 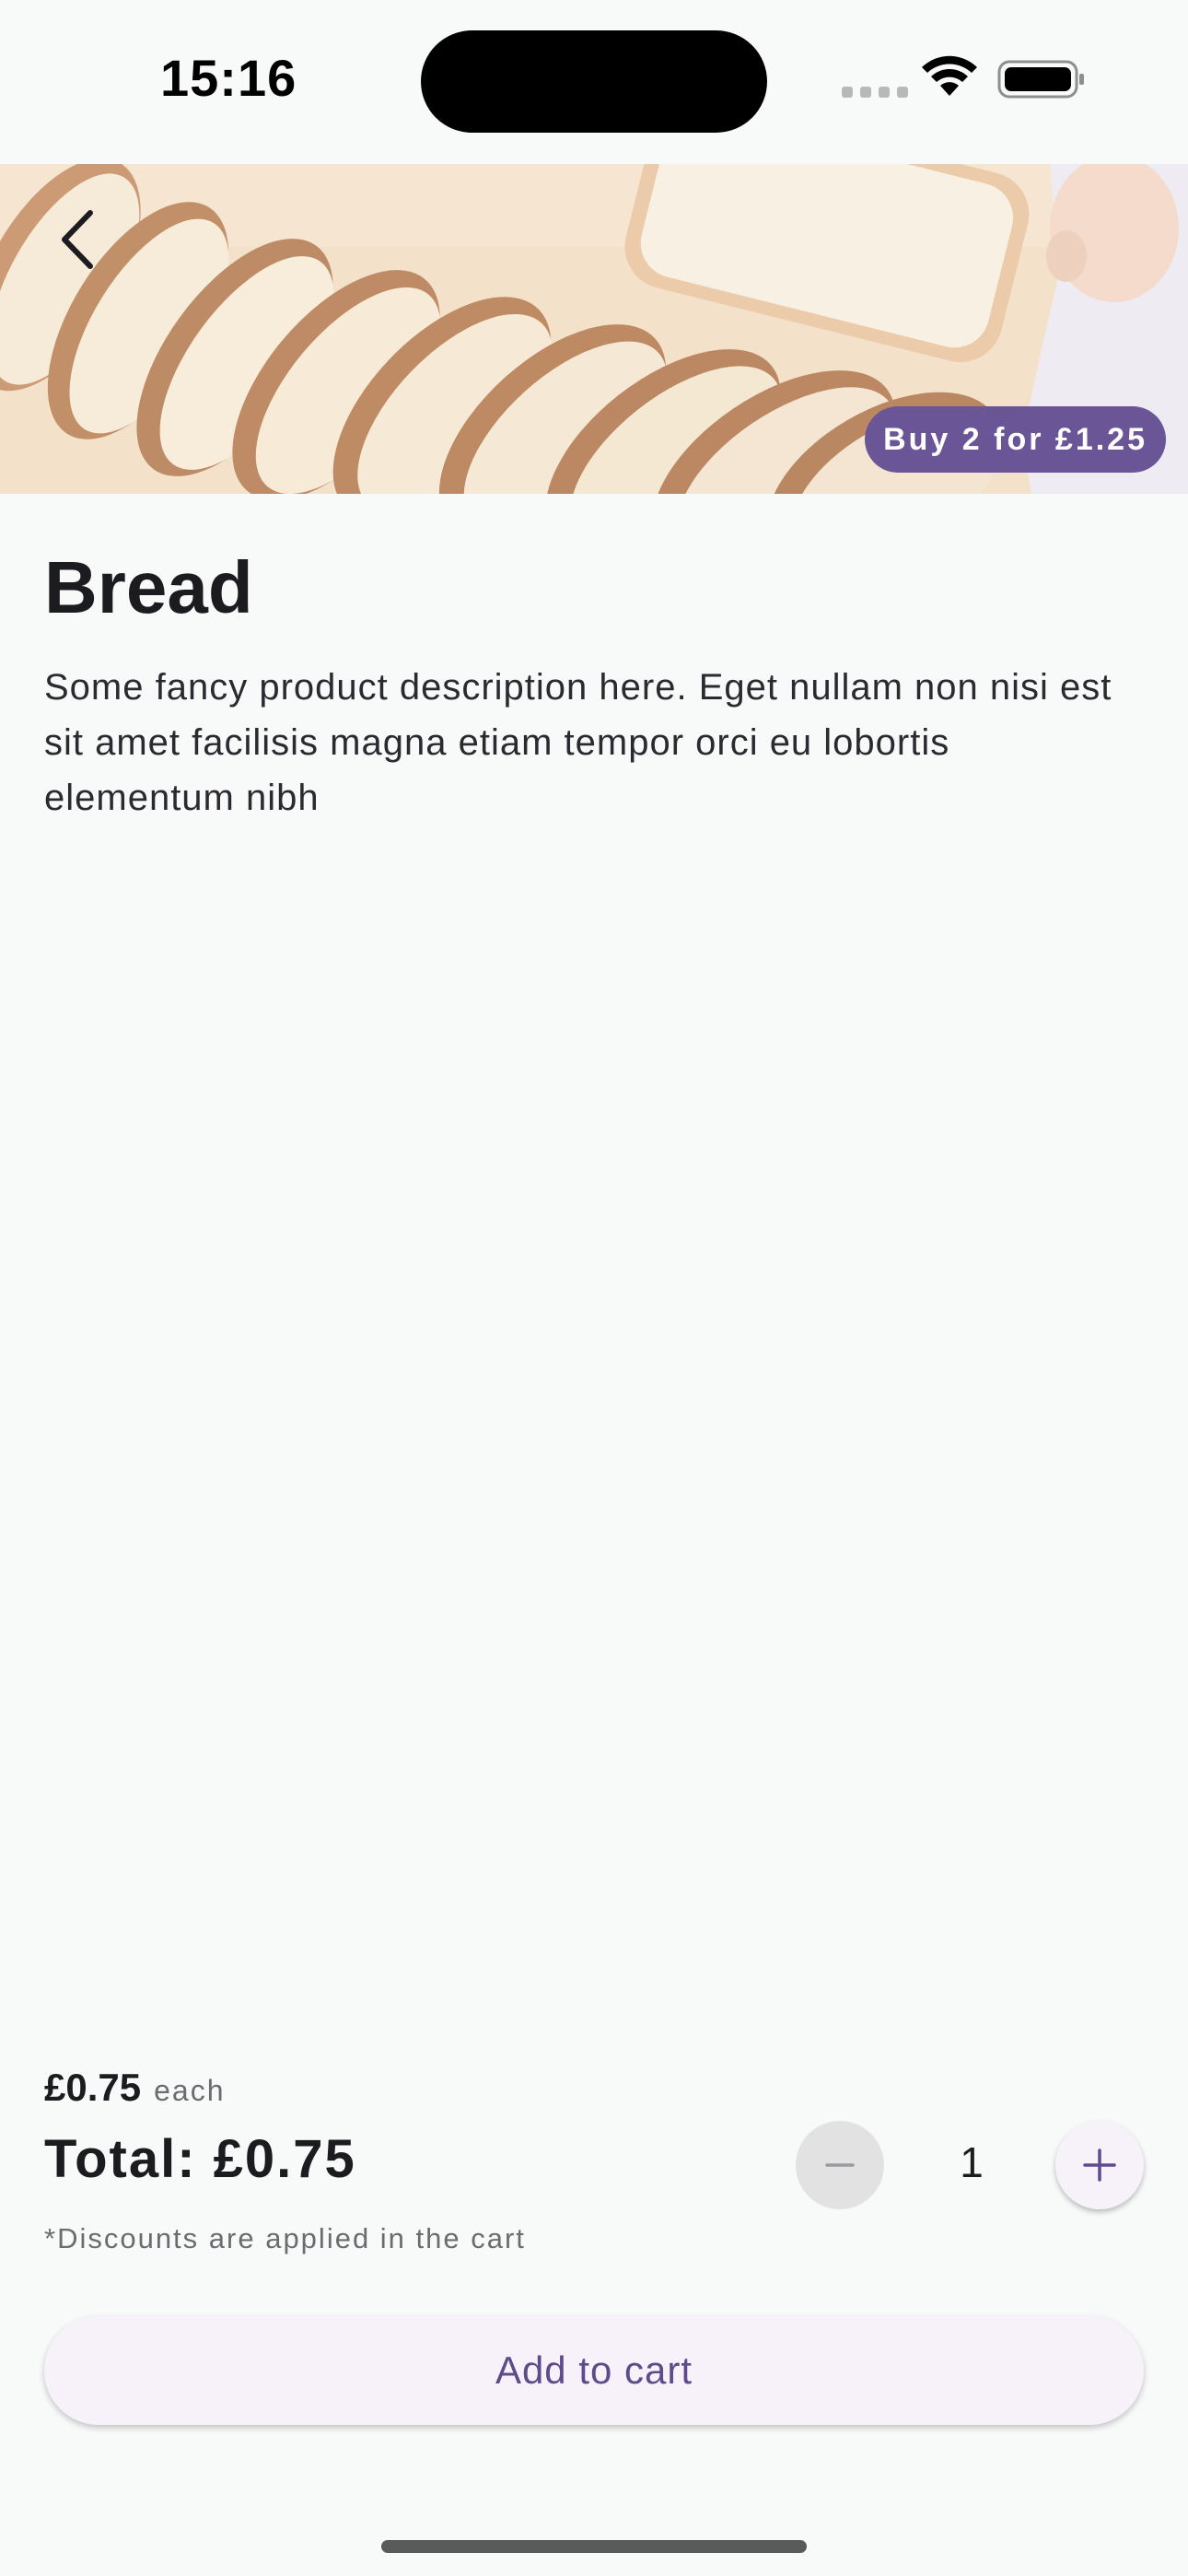 I want to click on discount-note: *Discounts are applied in the cart, so click(x=285, y=2238).